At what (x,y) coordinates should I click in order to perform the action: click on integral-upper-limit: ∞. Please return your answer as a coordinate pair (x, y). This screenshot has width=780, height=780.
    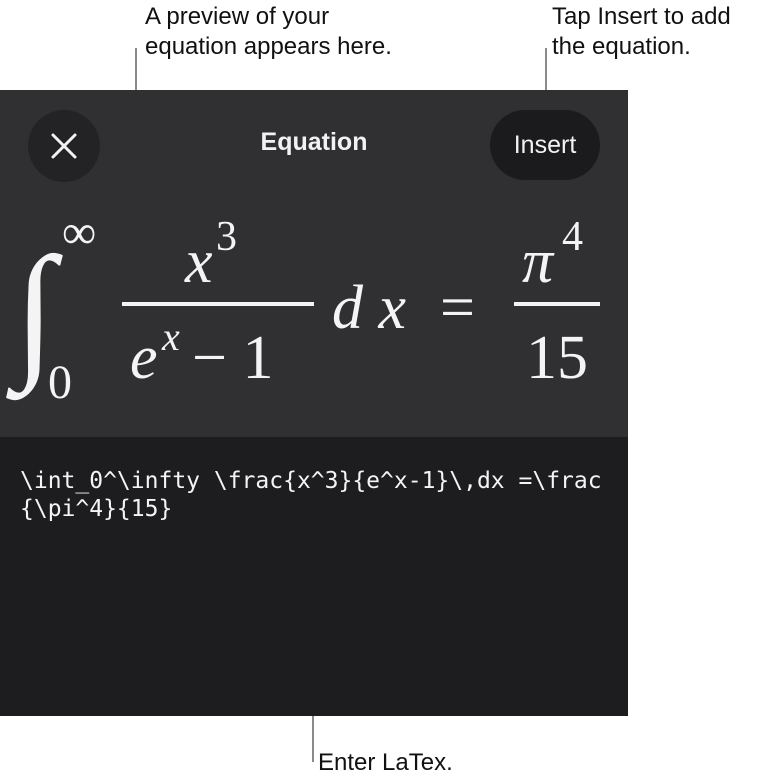
    Looking at the image, I should click on (79, 234).